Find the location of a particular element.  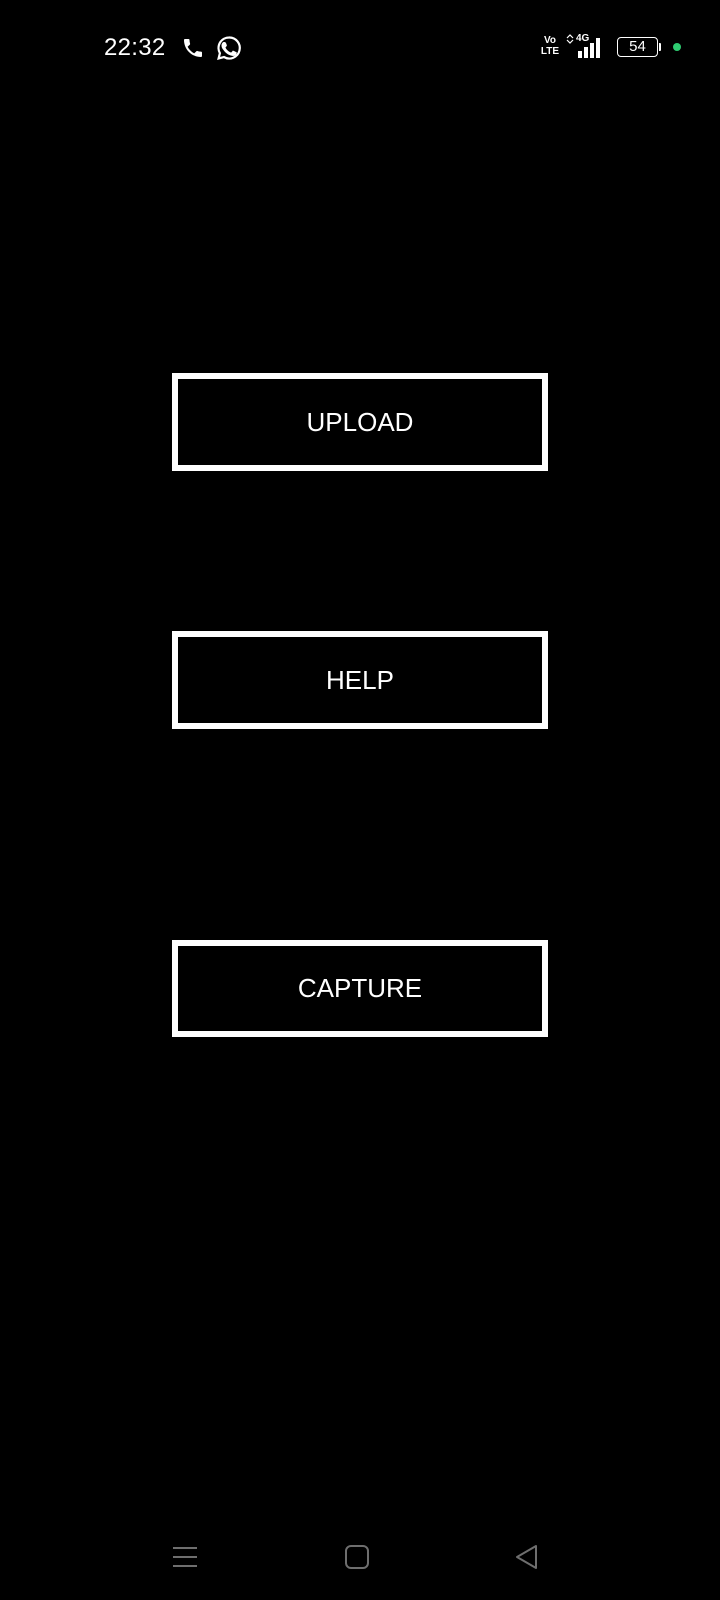

whatsapp-icon is located at coordinates (229, 48).